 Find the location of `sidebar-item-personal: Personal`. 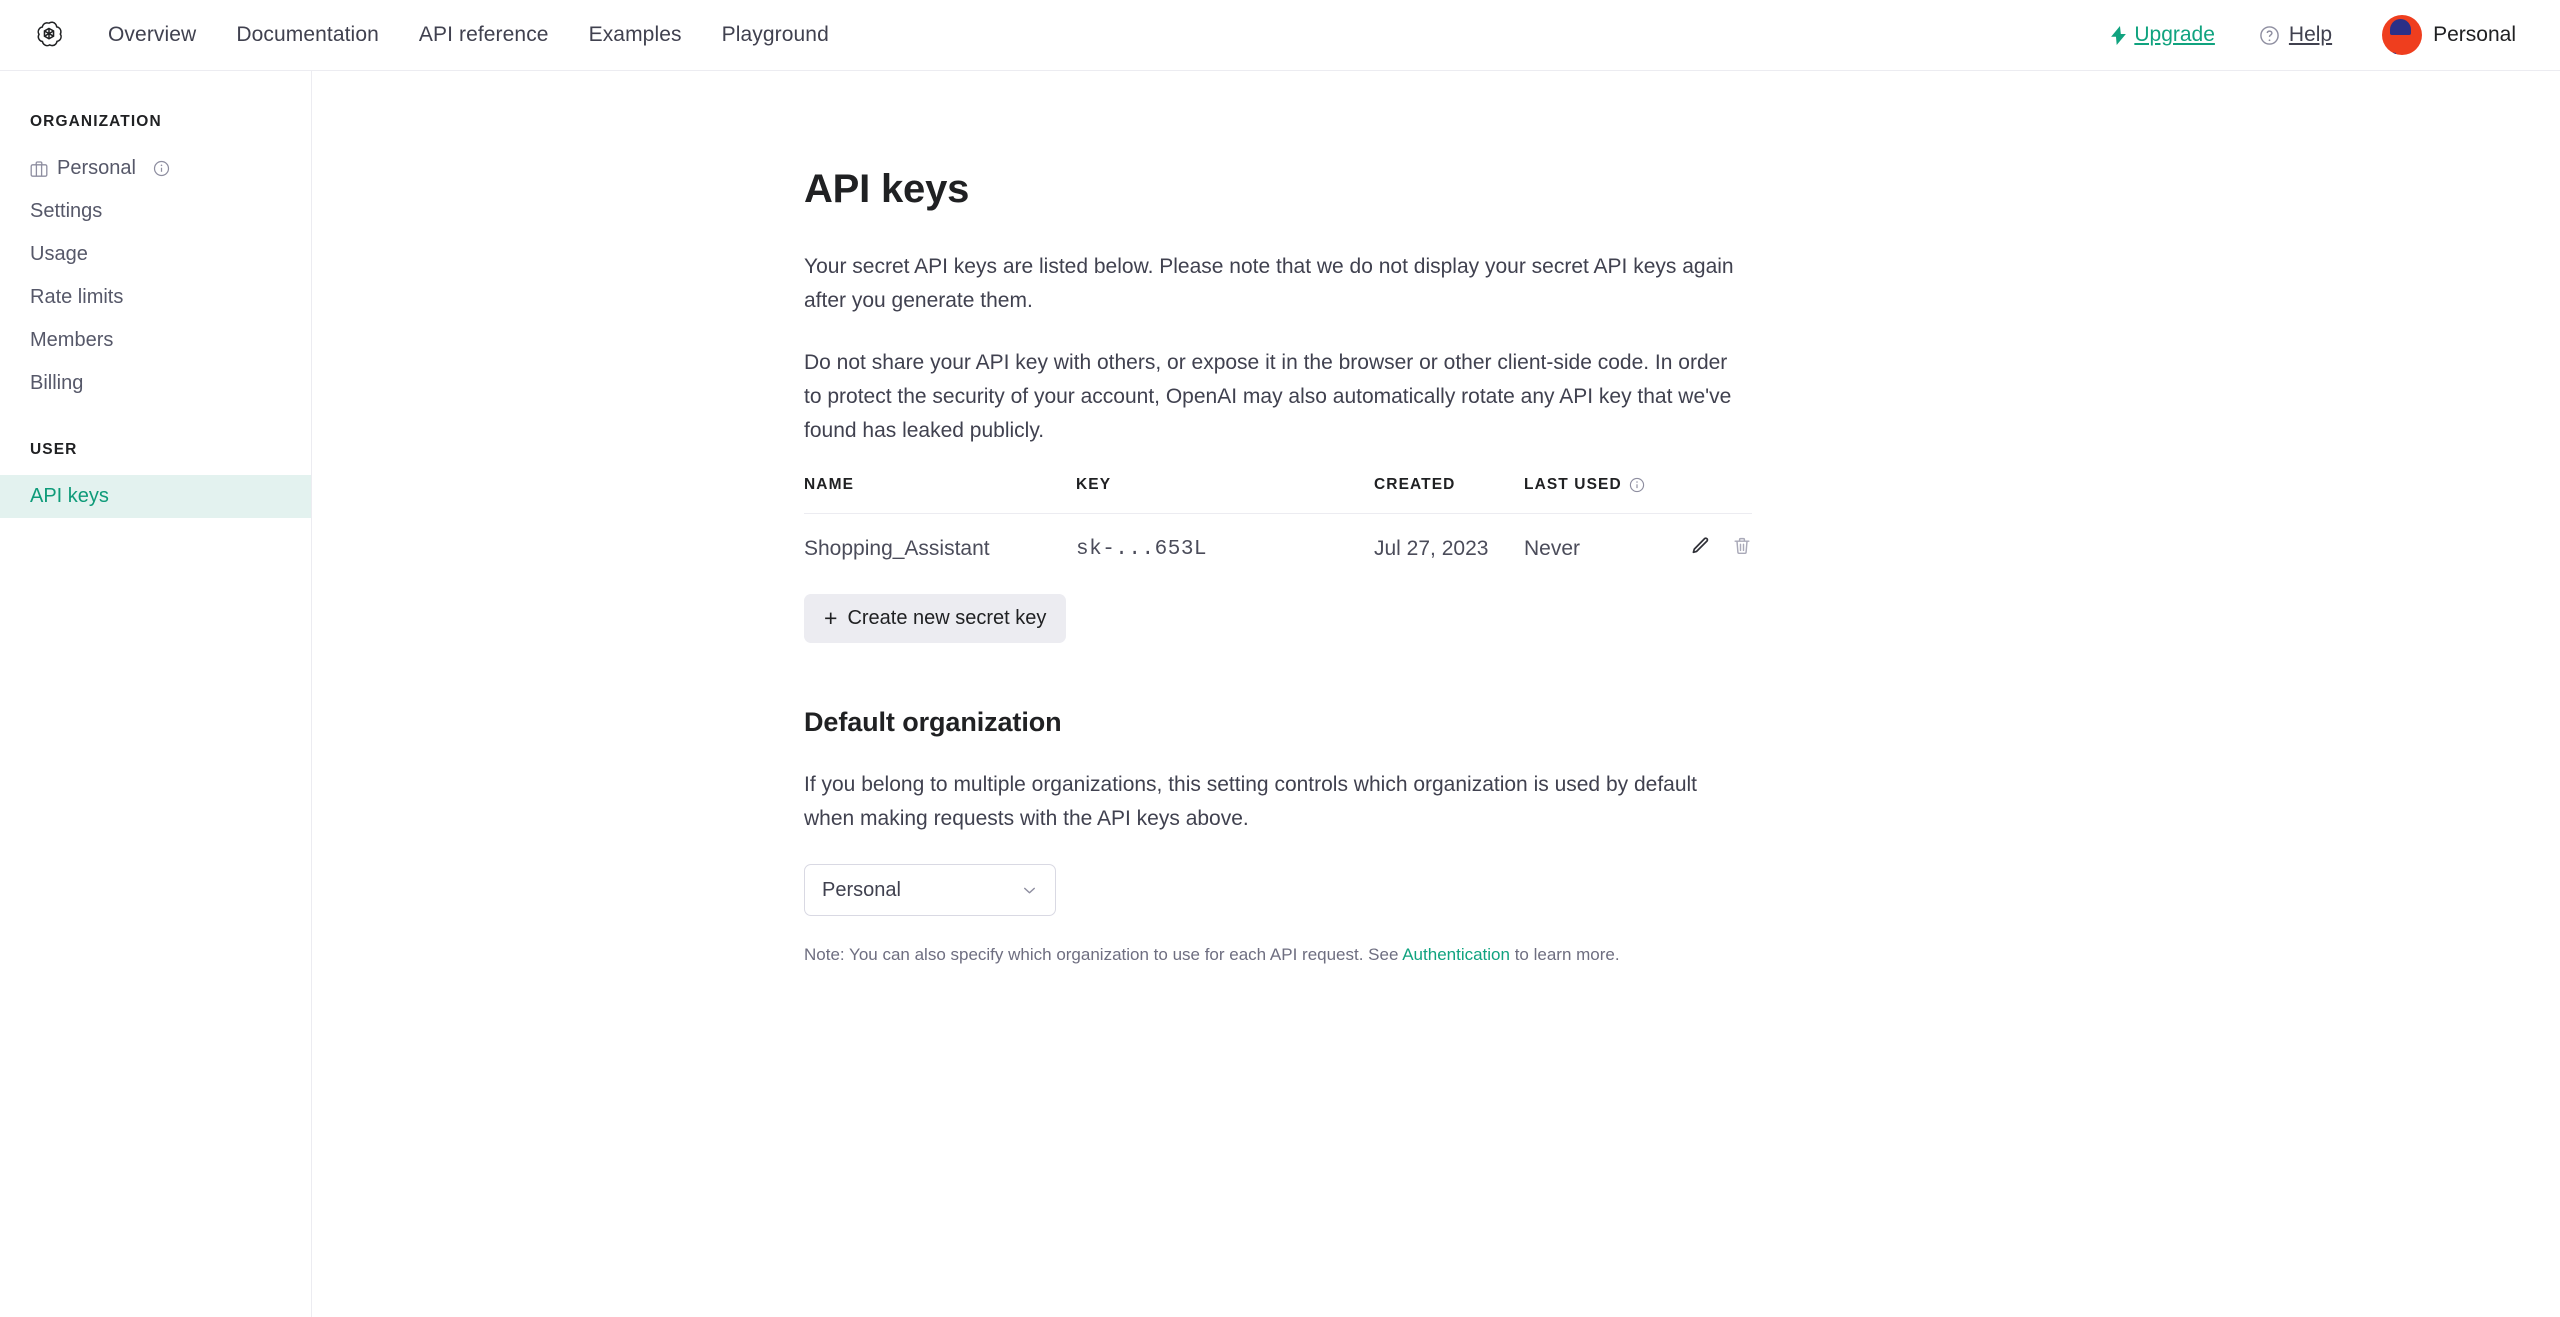

sidebar-item-personal: Personal is located at coordinates (155, 168).